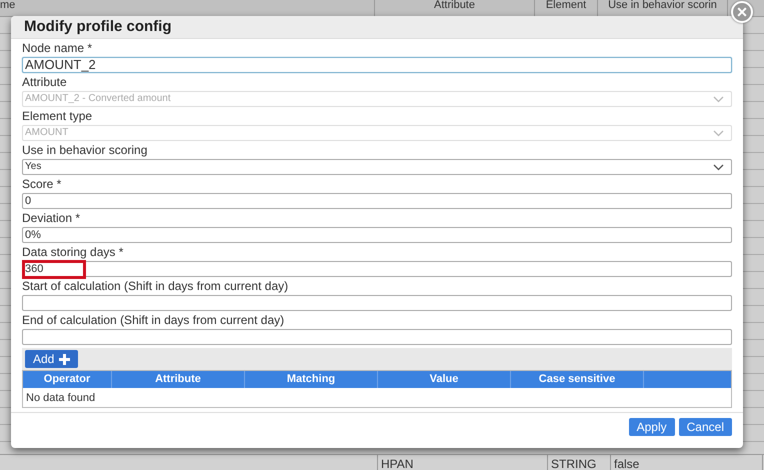 This screenshot has width=764, height=470. I want to click on dropdown: Yes, so click(377, 167).